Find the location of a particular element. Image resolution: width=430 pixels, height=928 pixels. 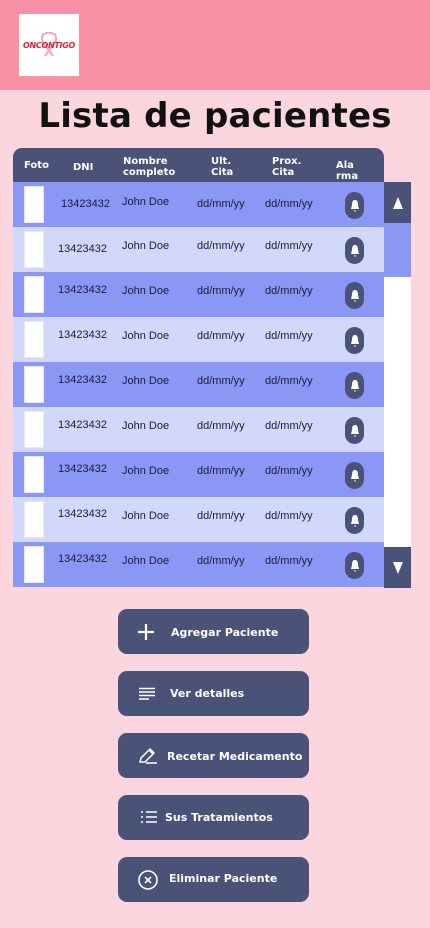

col-header-ult-line2: Cita is located at coordinates (222, 172).